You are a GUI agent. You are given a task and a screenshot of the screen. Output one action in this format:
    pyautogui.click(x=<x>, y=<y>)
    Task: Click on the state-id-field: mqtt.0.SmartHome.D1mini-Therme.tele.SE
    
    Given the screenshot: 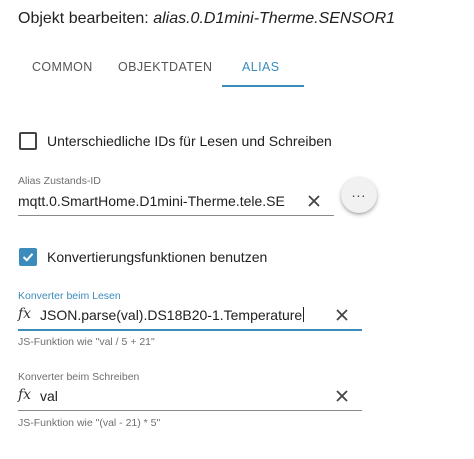 What is the action you would take?
    pyautogui.click(x=176, y=202)
    